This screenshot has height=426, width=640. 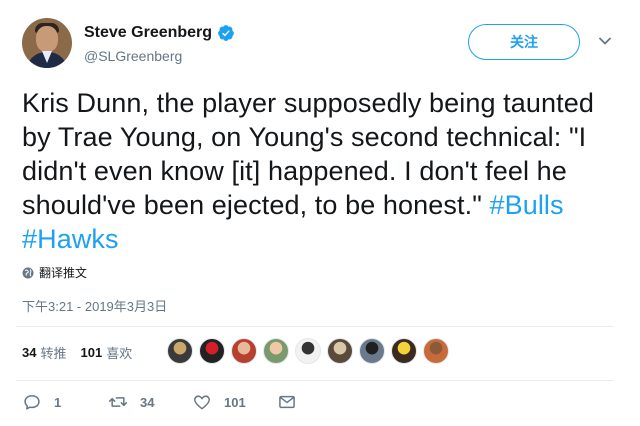 What do you see at coordinates (133, 56) in the screenshot?
I see `author-handle: @SLGreenberg` at bounding box center [133, 56].